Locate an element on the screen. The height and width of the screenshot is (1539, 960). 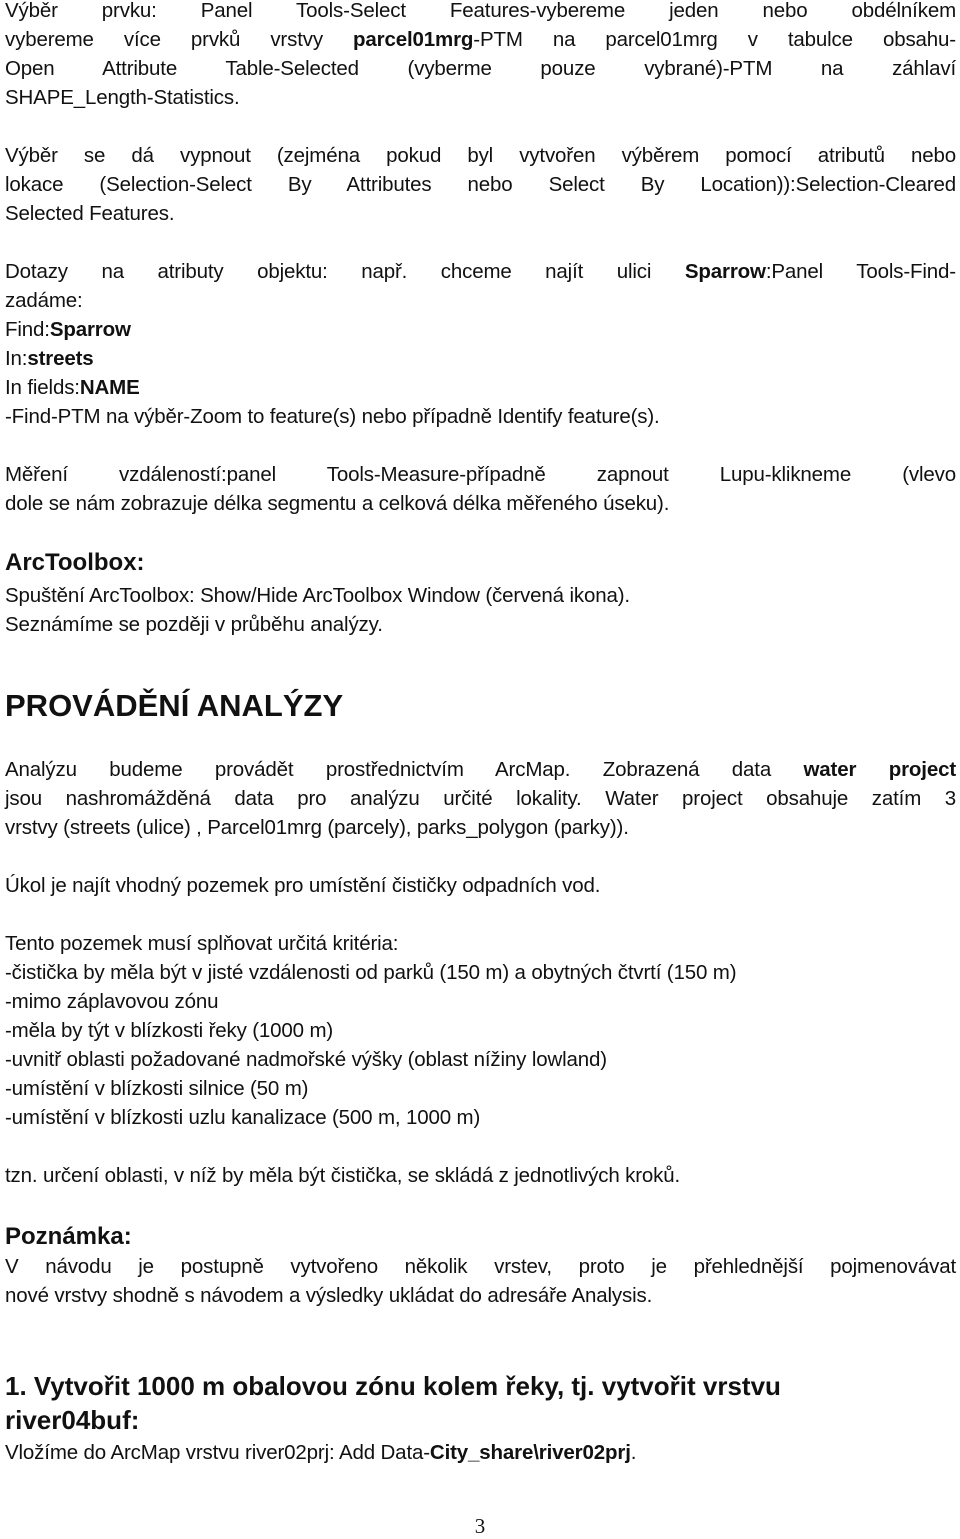
arctoolbox-heading: ArcToolbox: is located at coordinates (75, 562).